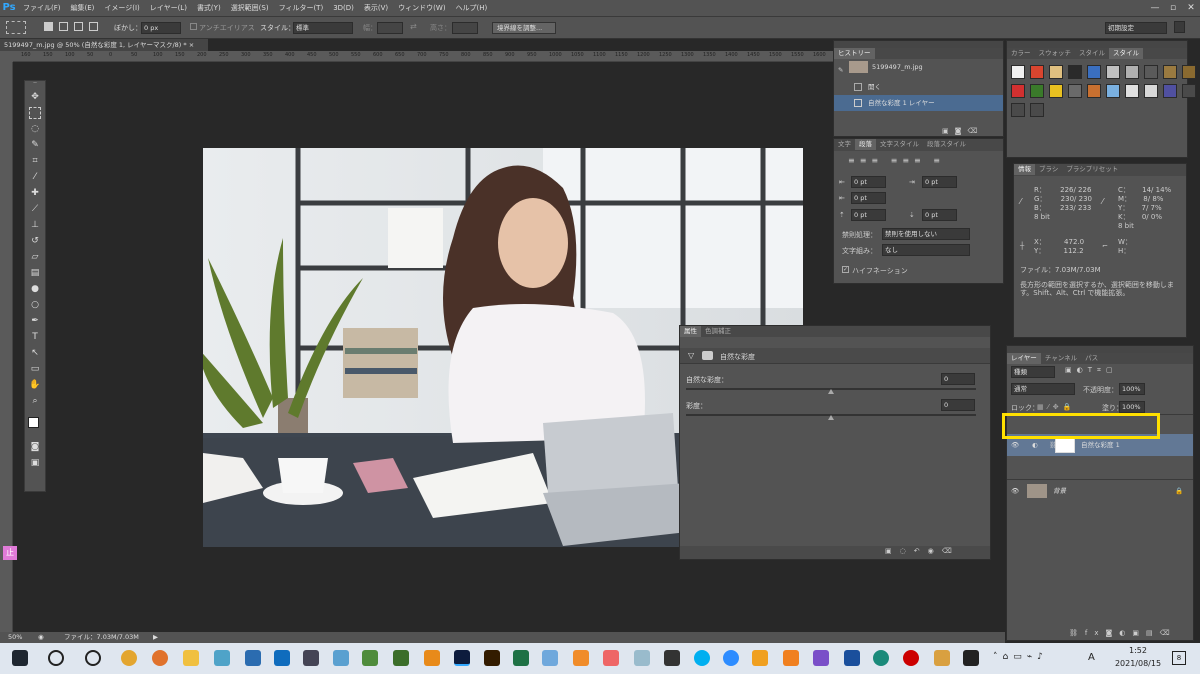 This screenshot has height=674, width=1200. Describe the element at coordinates (521, 658) in the screenshot. I see `excel-icon` at that location.